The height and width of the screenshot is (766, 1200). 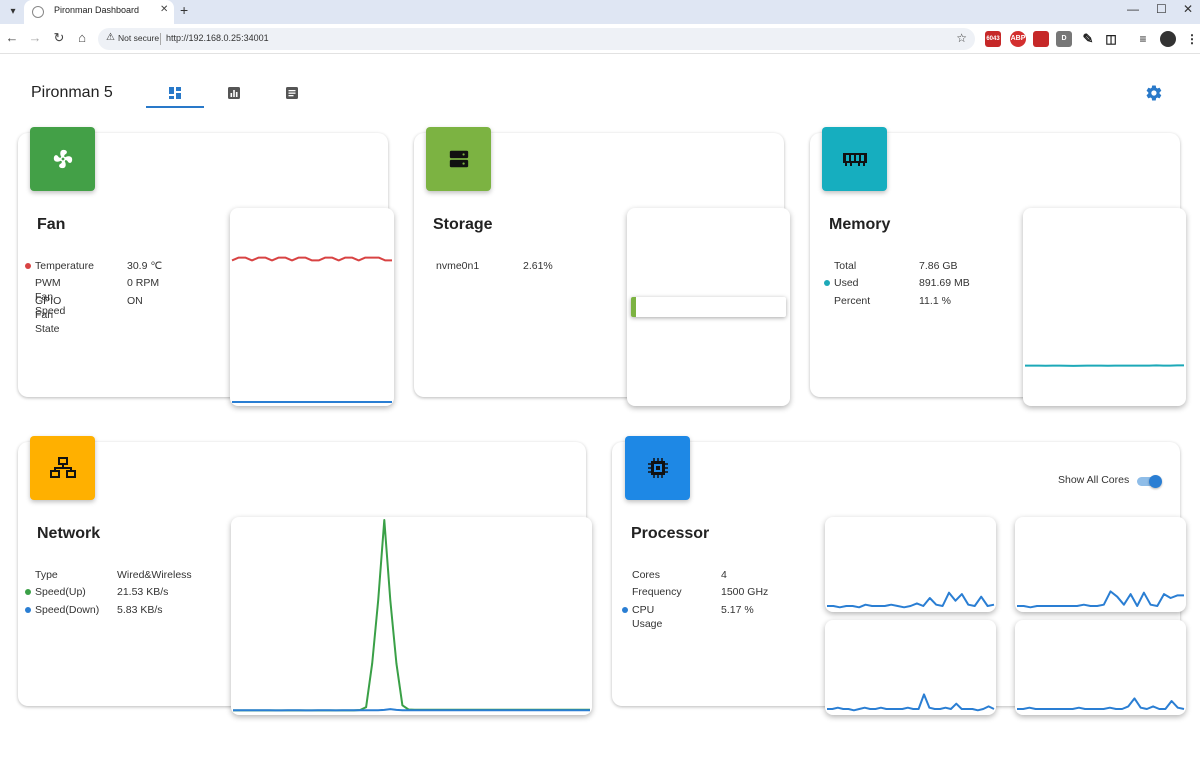 I want to click on network-chart, so click(x=411, y=616).